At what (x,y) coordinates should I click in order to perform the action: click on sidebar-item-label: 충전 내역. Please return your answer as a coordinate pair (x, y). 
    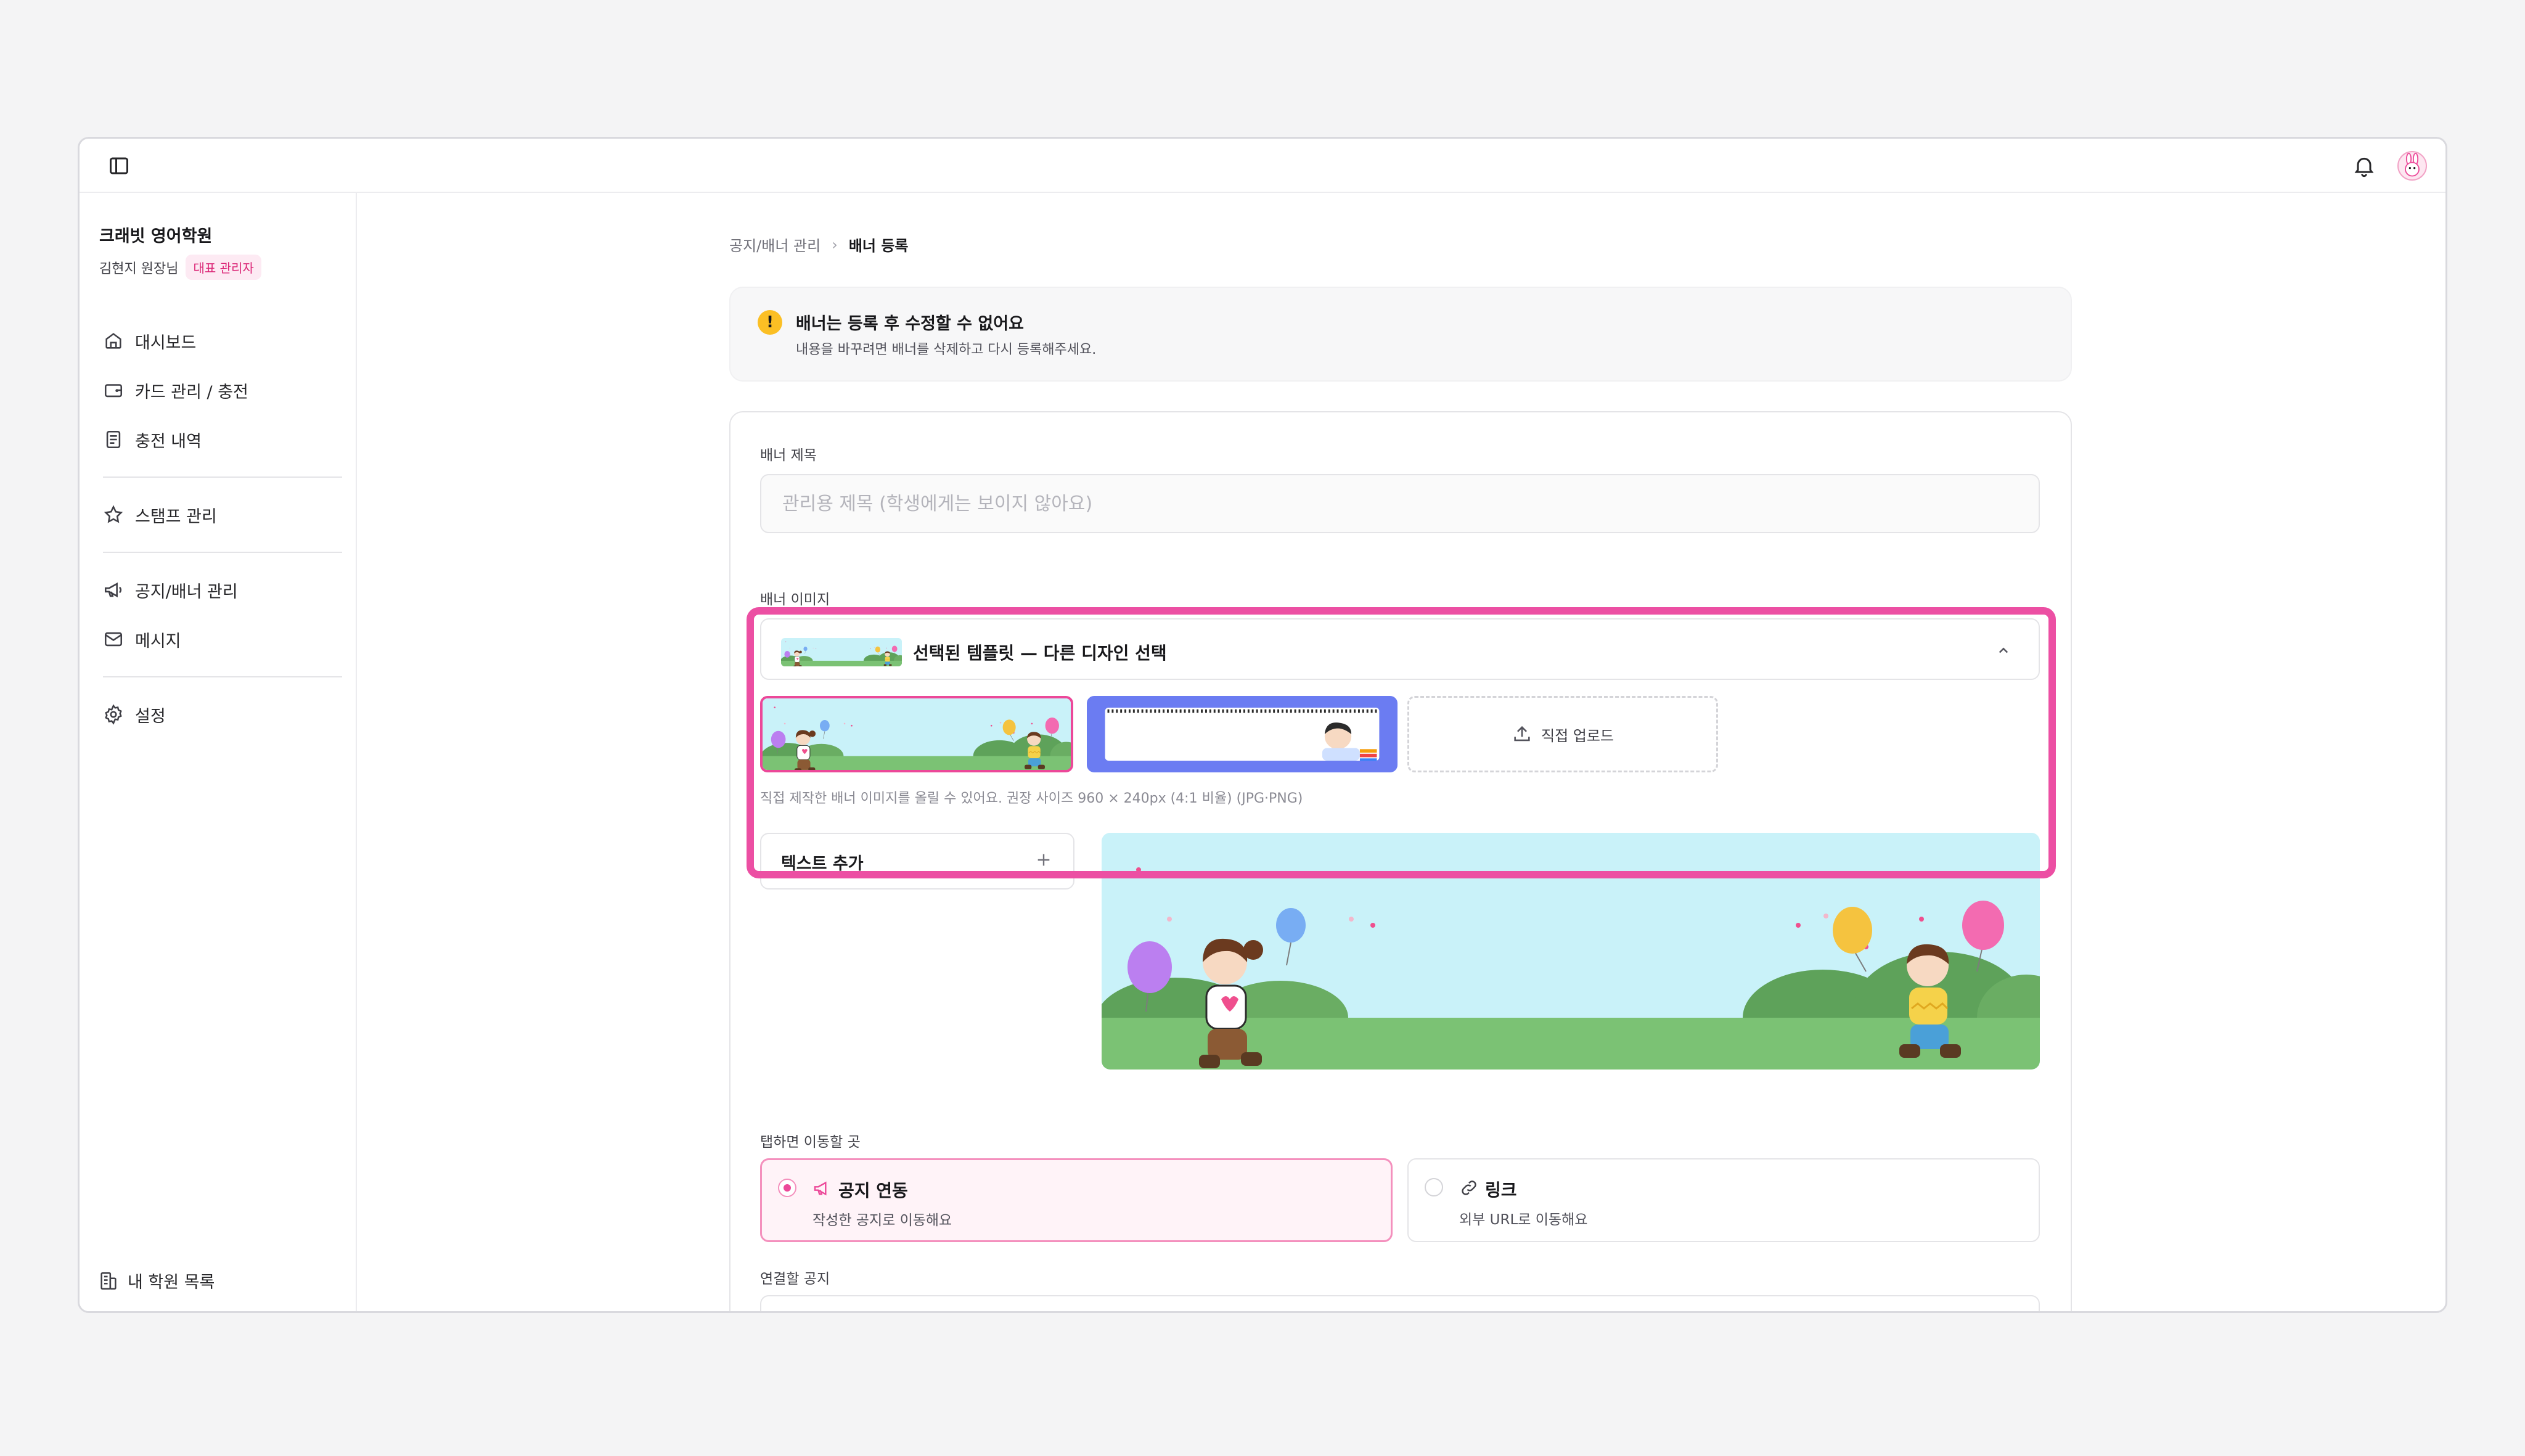
    Looking at the image, I should click on (168, 441).